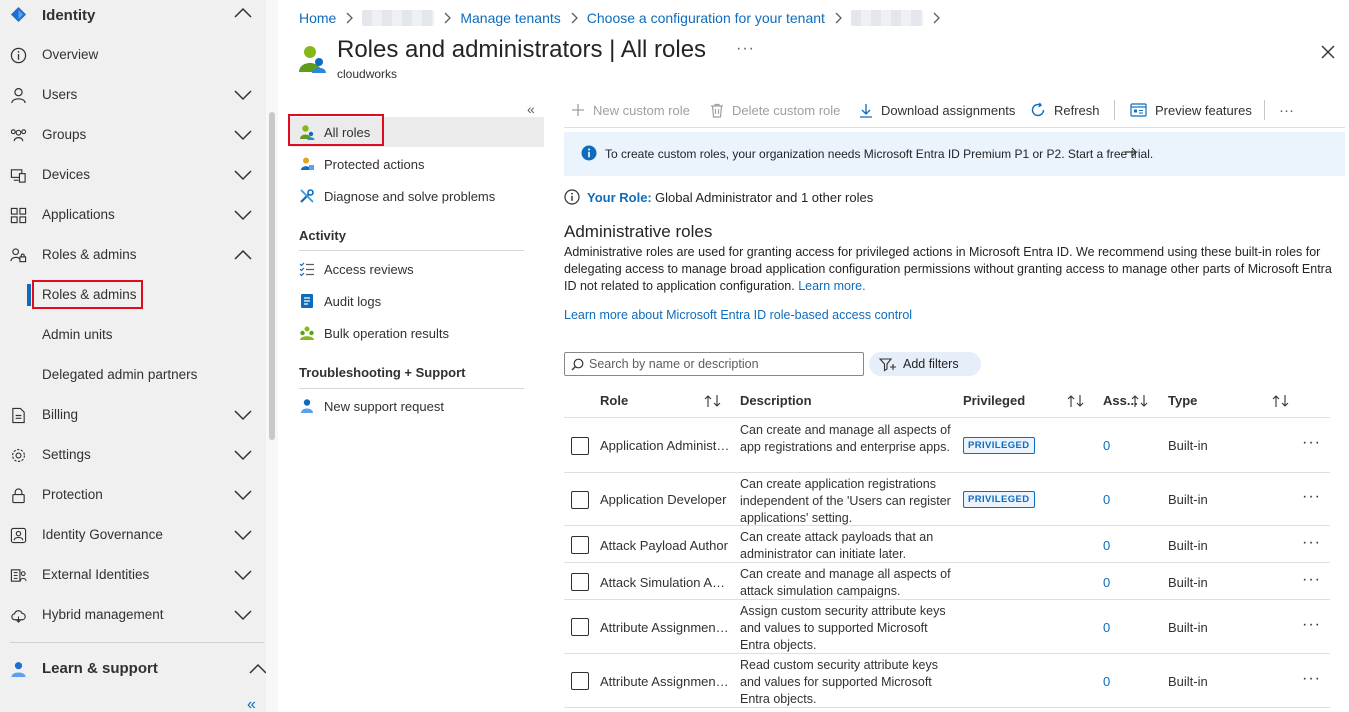  I want to click on role-name: Attack Payload Author, so click(665, 545).